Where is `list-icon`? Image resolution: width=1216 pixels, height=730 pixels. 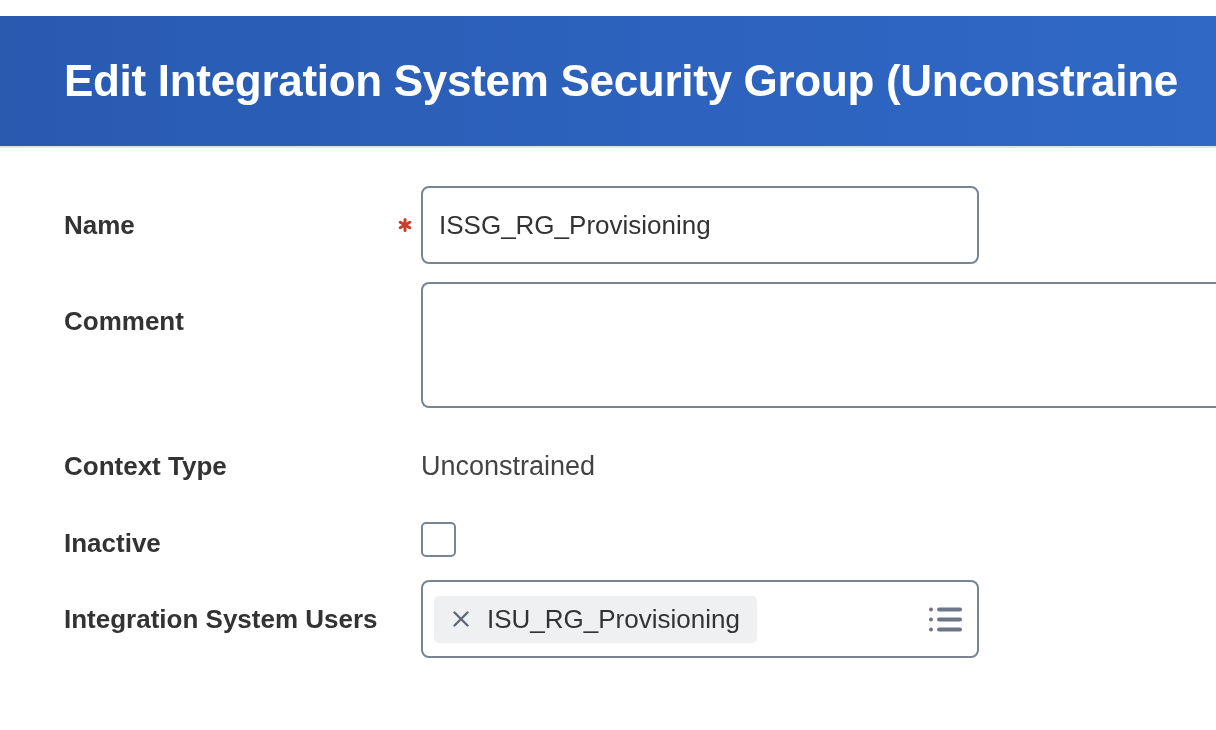 list-icon is located at coordinates (945, 619).